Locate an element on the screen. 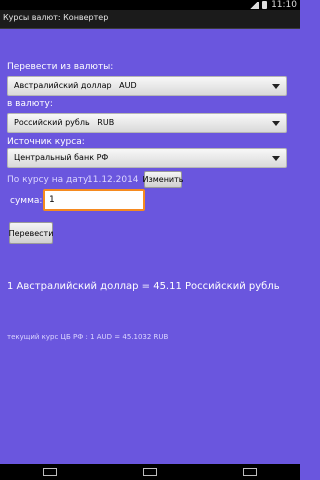  from-currency-spinner: Австралийский доллар AUD is located at coordinates (147, 86).